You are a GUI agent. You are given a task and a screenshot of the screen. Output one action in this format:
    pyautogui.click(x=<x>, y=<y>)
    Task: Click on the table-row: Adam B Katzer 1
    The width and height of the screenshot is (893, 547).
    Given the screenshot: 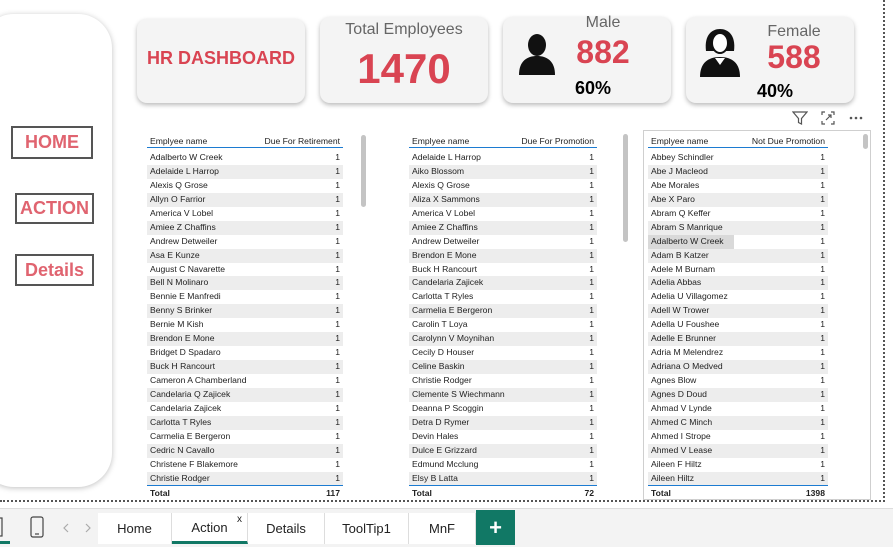 What is the action you would take?
    pyautogui.click(x=738, y=255)
    